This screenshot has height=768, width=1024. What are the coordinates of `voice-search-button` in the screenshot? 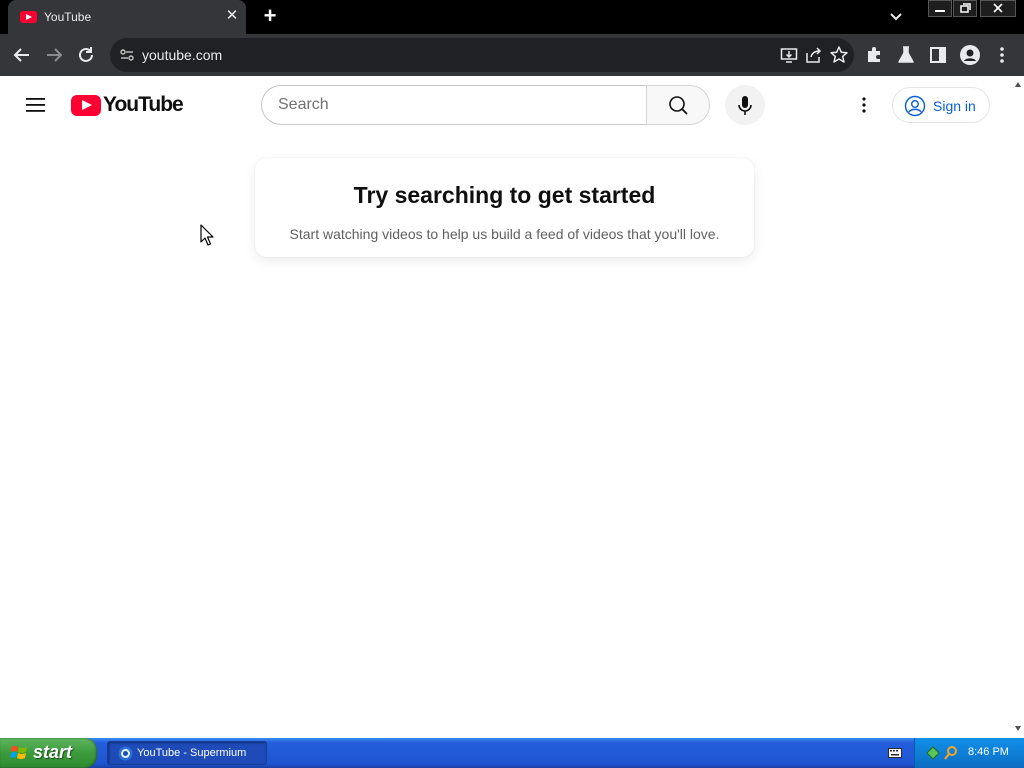 It's located at (745, 105).